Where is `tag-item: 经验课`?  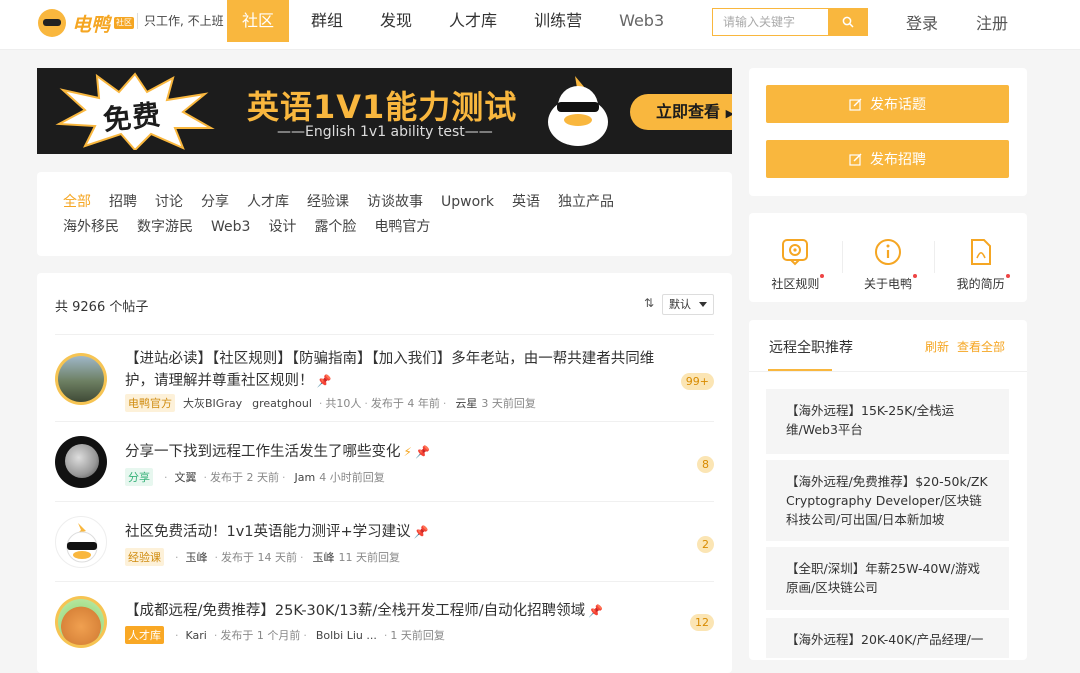 tag-item: 经验课 is located at coordinates (328, 202).